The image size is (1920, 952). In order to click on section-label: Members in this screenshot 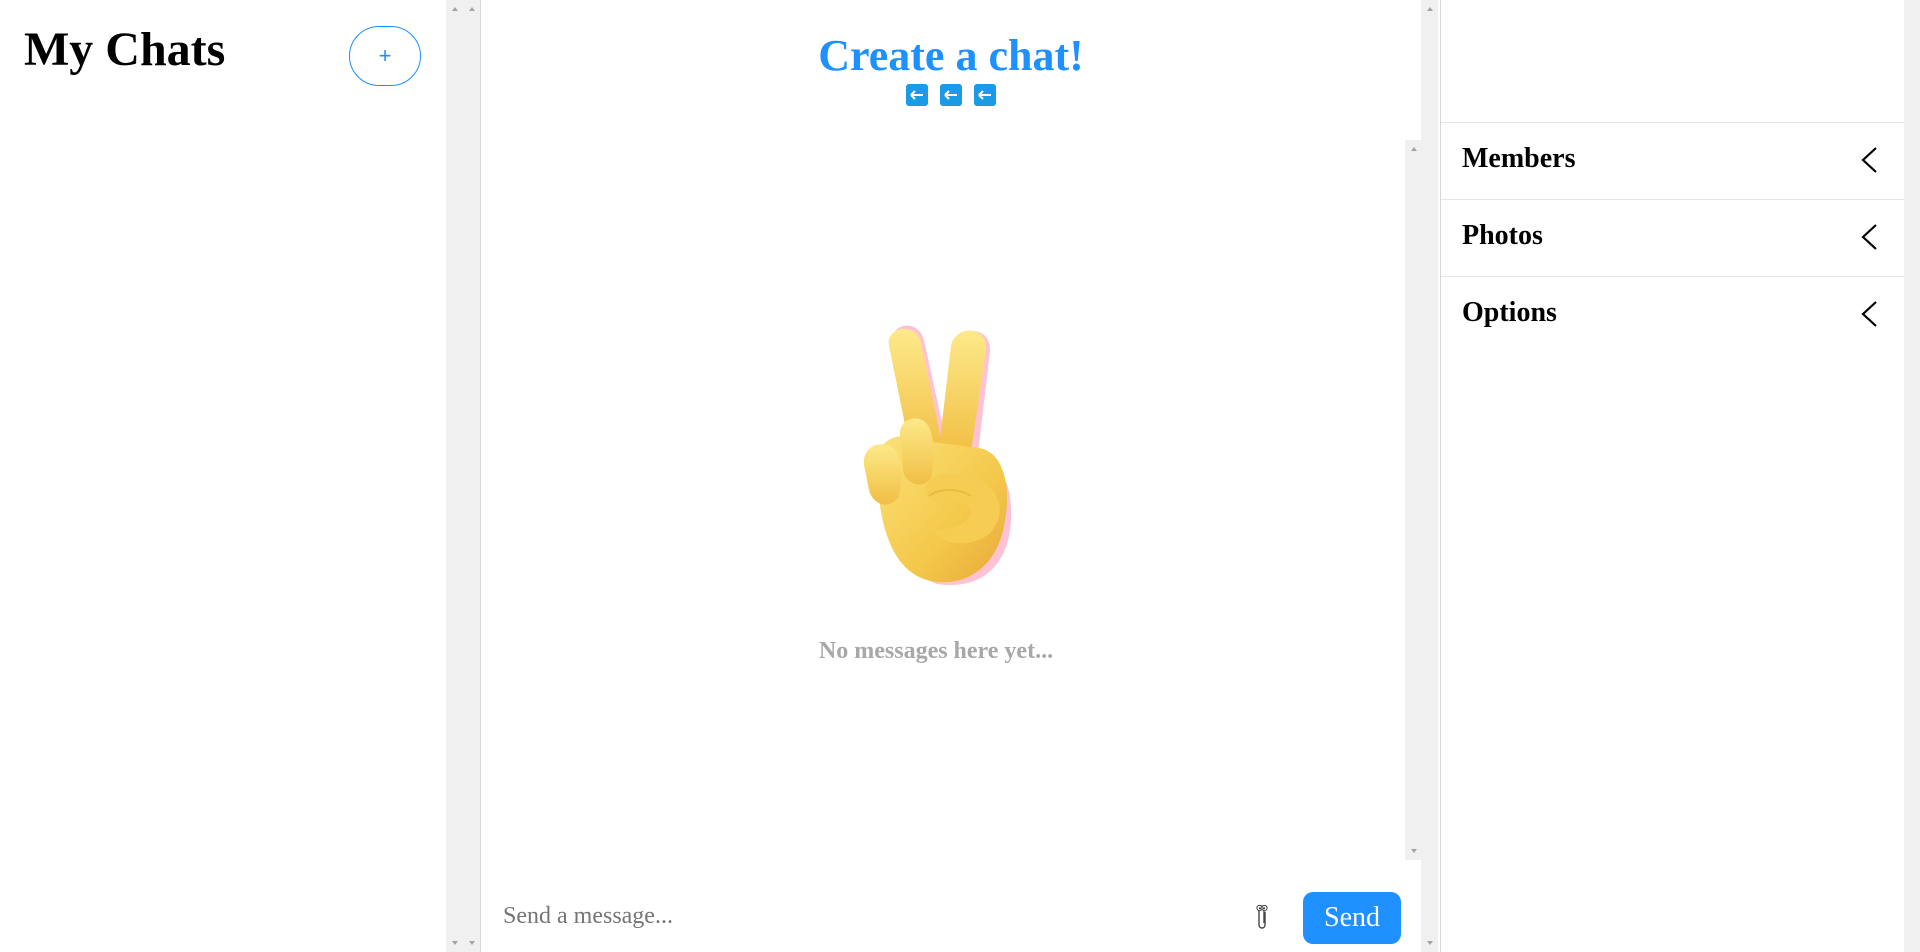, I will do `click(1519, 158)`.